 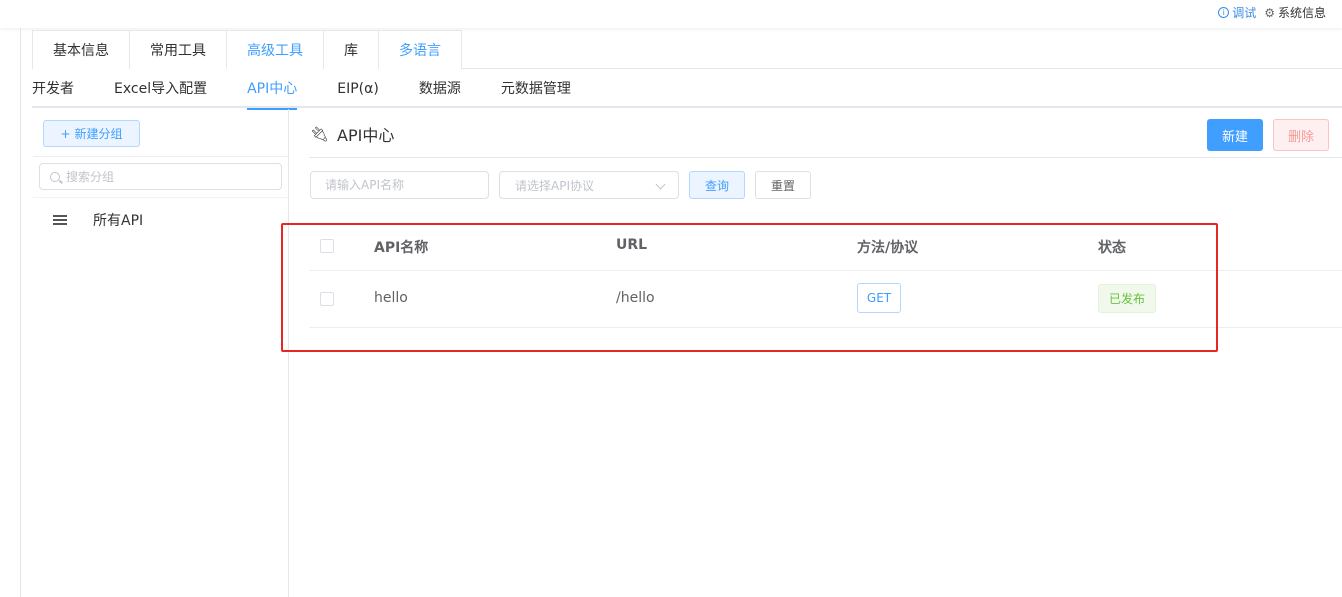 I want to click on group-search-box, so click(x=160, y=176).